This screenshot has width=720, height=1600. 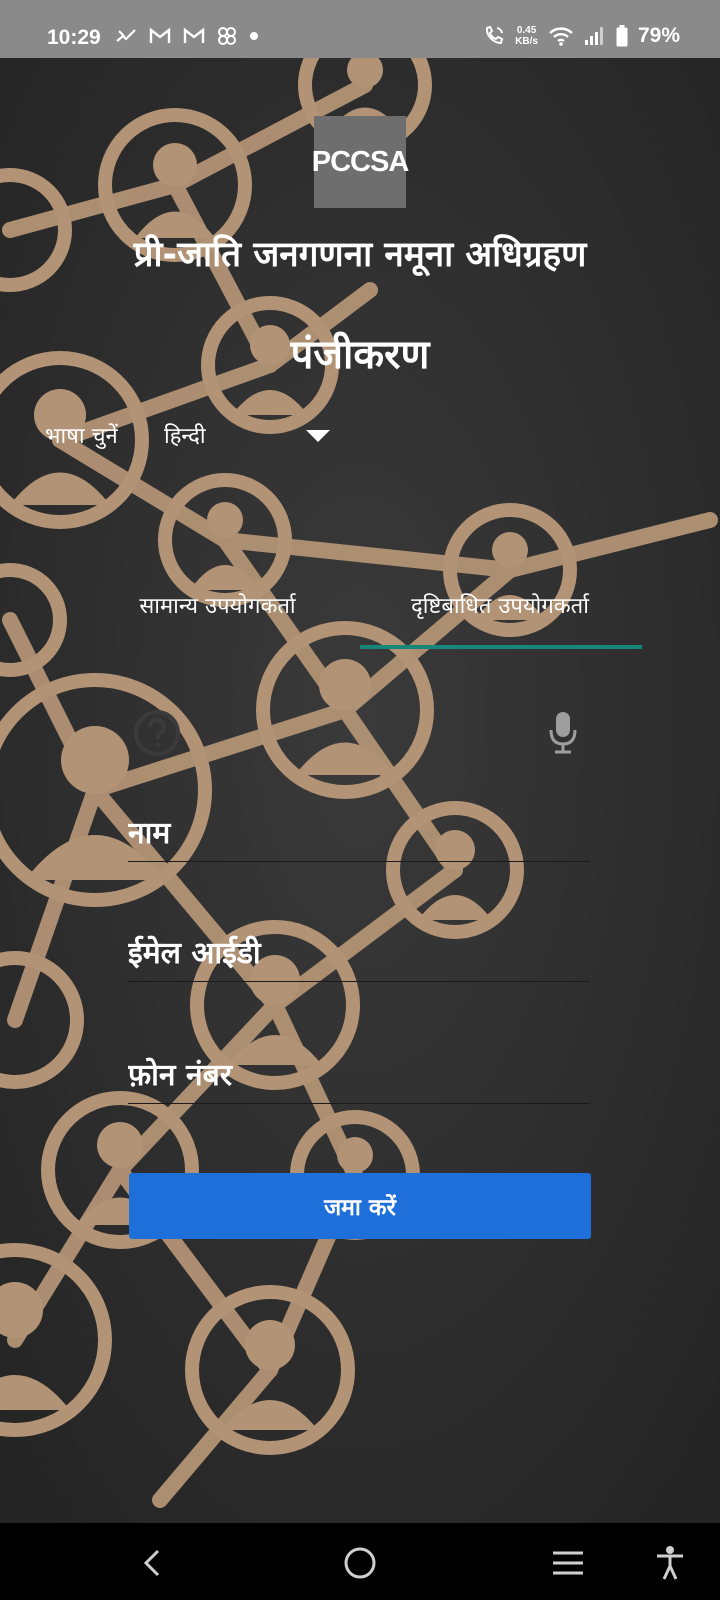 I want to click on status-bar: 10:29 0.45 KB/s 79%, so click(x=360, y=29).